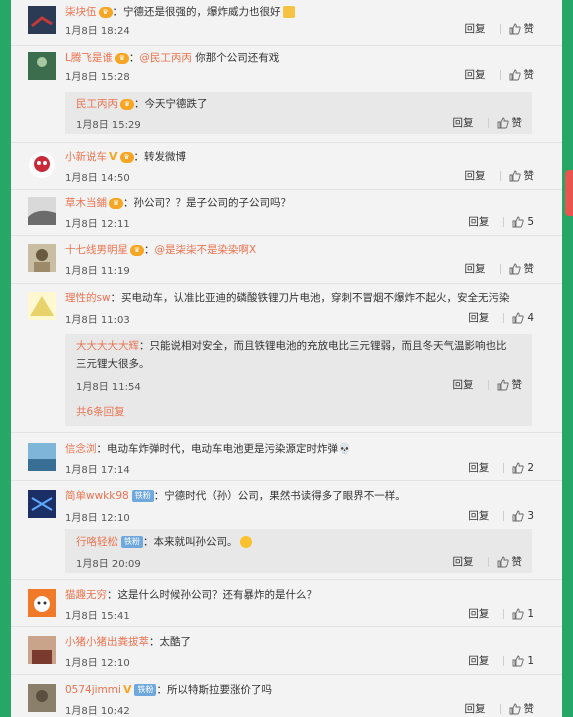 Image resolution: width=573 pixels, height=717 pixels. What do you see at coordinates (97, 178) in the screenshot?
I see `comment-time: 1月8日 14:50` at bounding box center [97, 178].